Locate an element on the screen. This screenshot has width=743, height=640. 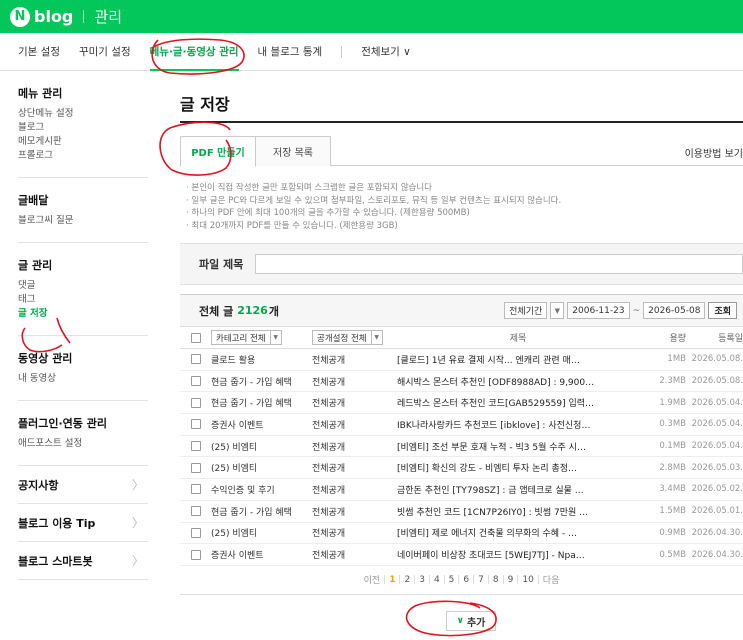
tab-menu-post-video: 메뉴·글·동영상 관리 is located at coordinates (194, 57).